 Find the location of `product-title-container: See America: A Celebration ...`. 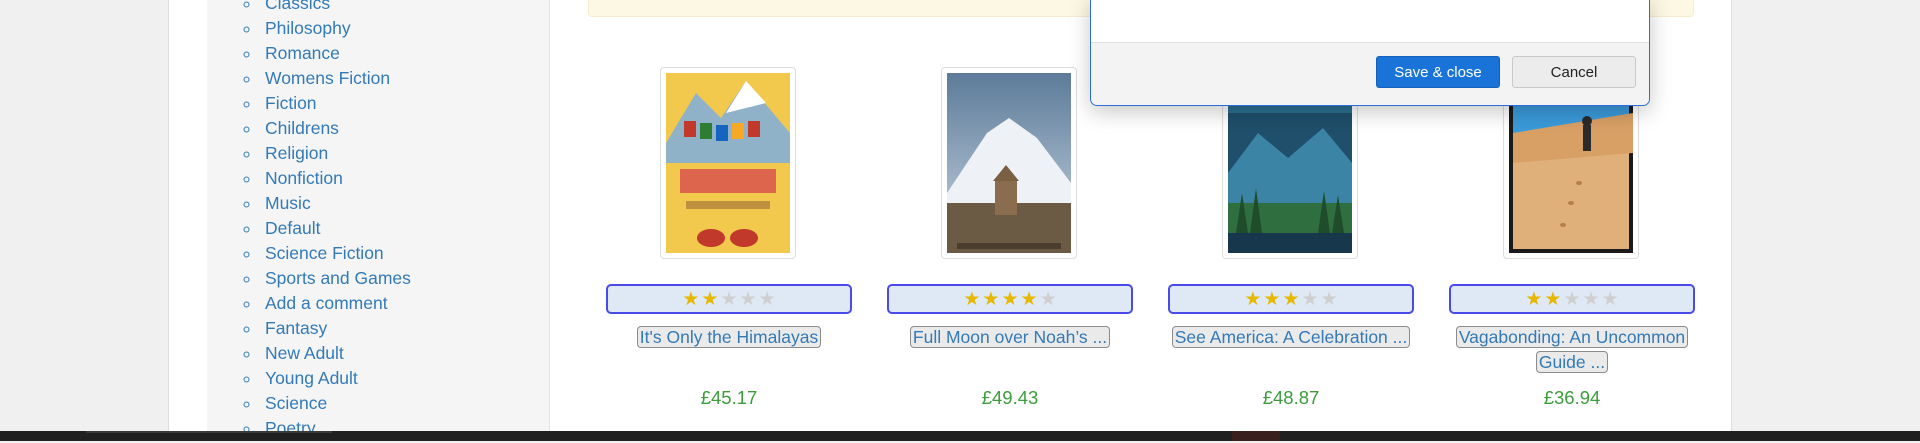

product-title-container: See America: A Celebration ... is located at coordinates (1291, 337).